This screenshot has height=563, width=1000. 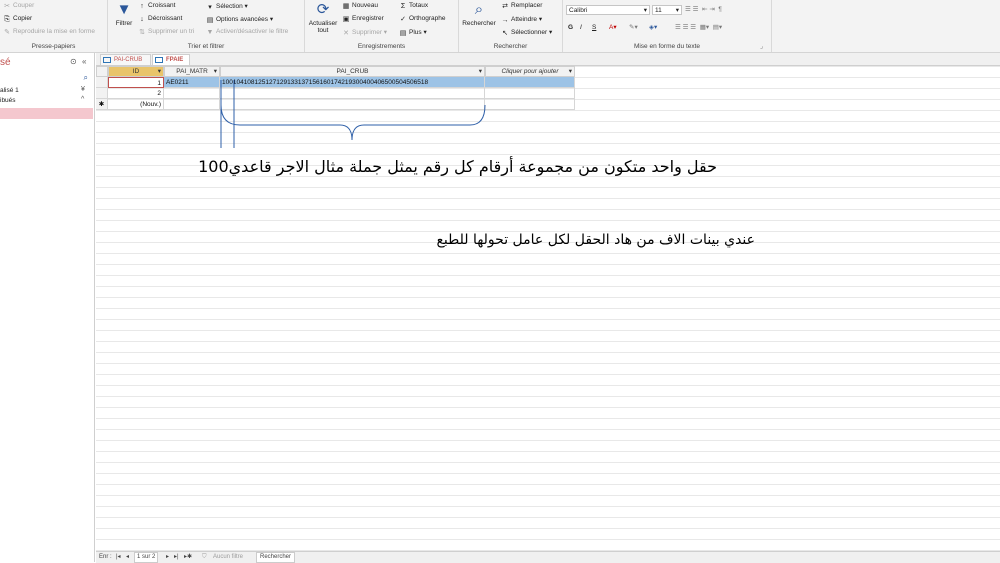 I want to click on annotation-curly-brace, so click(x=353, y=122).